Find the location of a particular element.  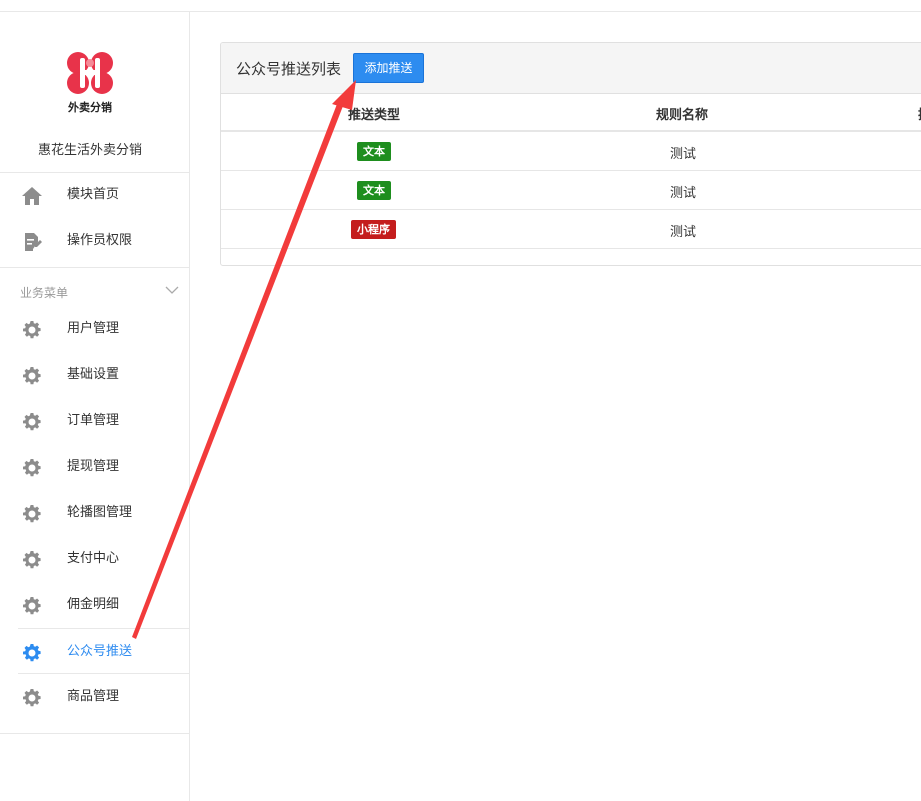

sidebar-item-4: 轮播图管理 is located at coordinates (94, 513).